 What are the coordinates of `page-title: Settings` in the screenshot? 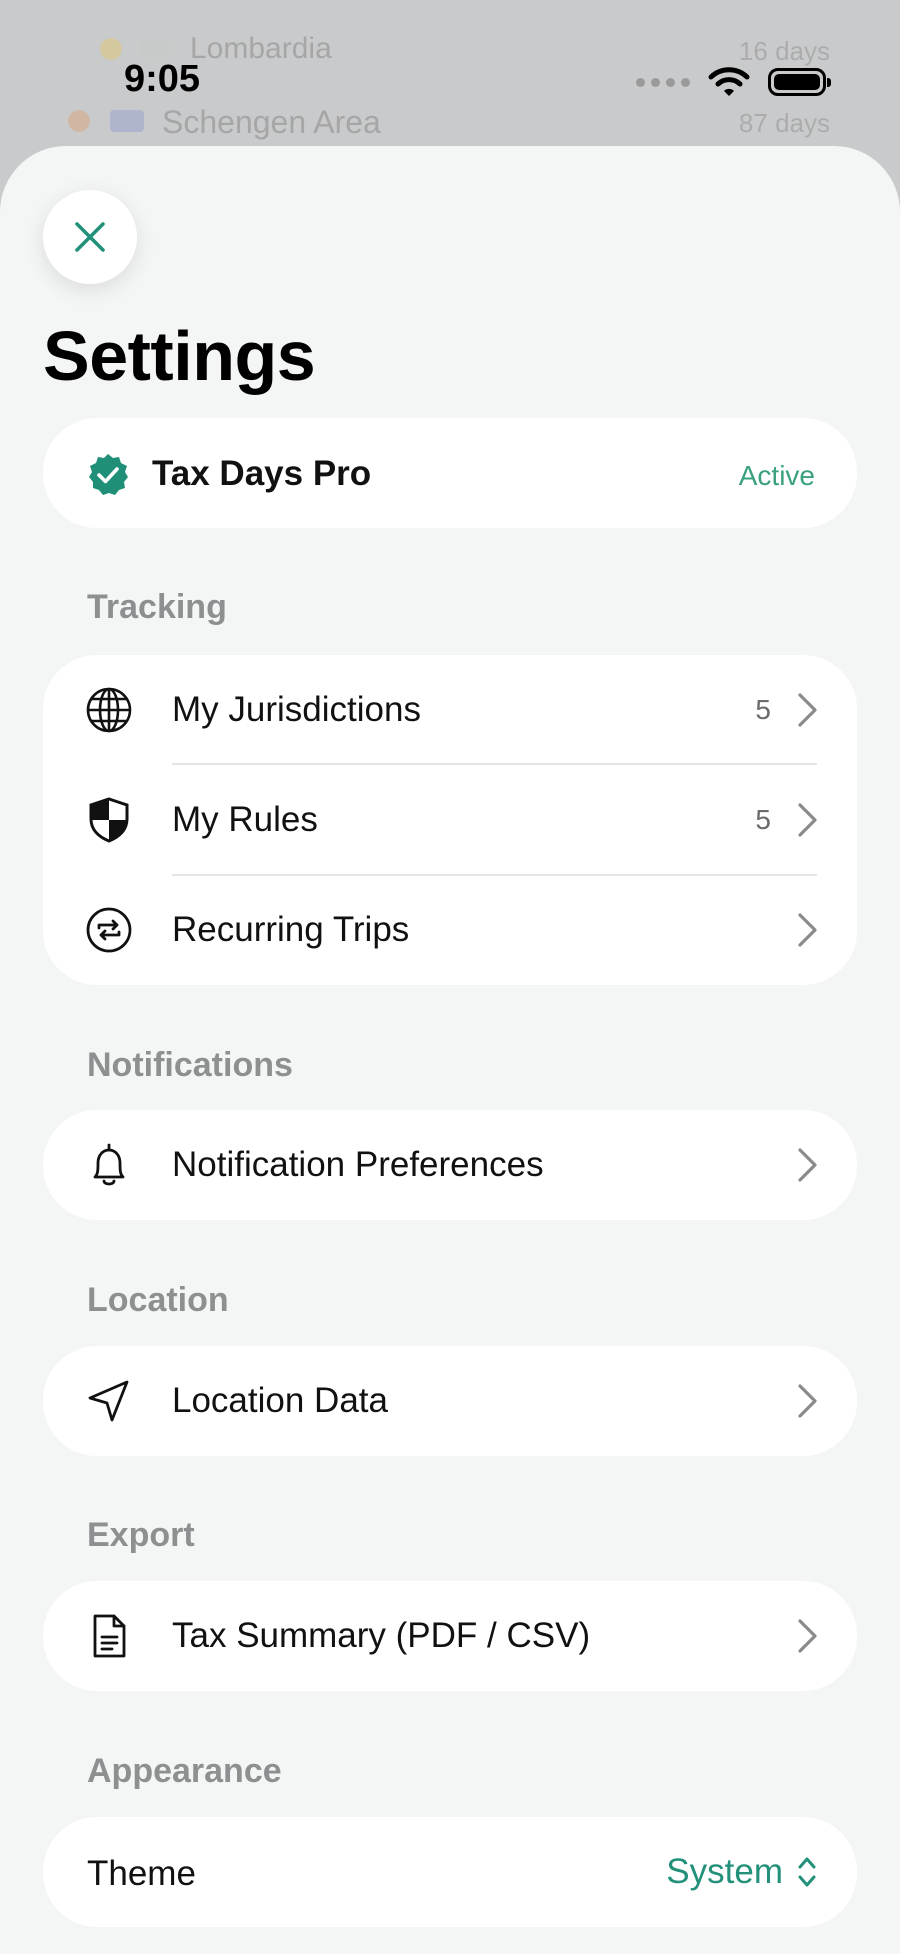 It's located at (179, 356).